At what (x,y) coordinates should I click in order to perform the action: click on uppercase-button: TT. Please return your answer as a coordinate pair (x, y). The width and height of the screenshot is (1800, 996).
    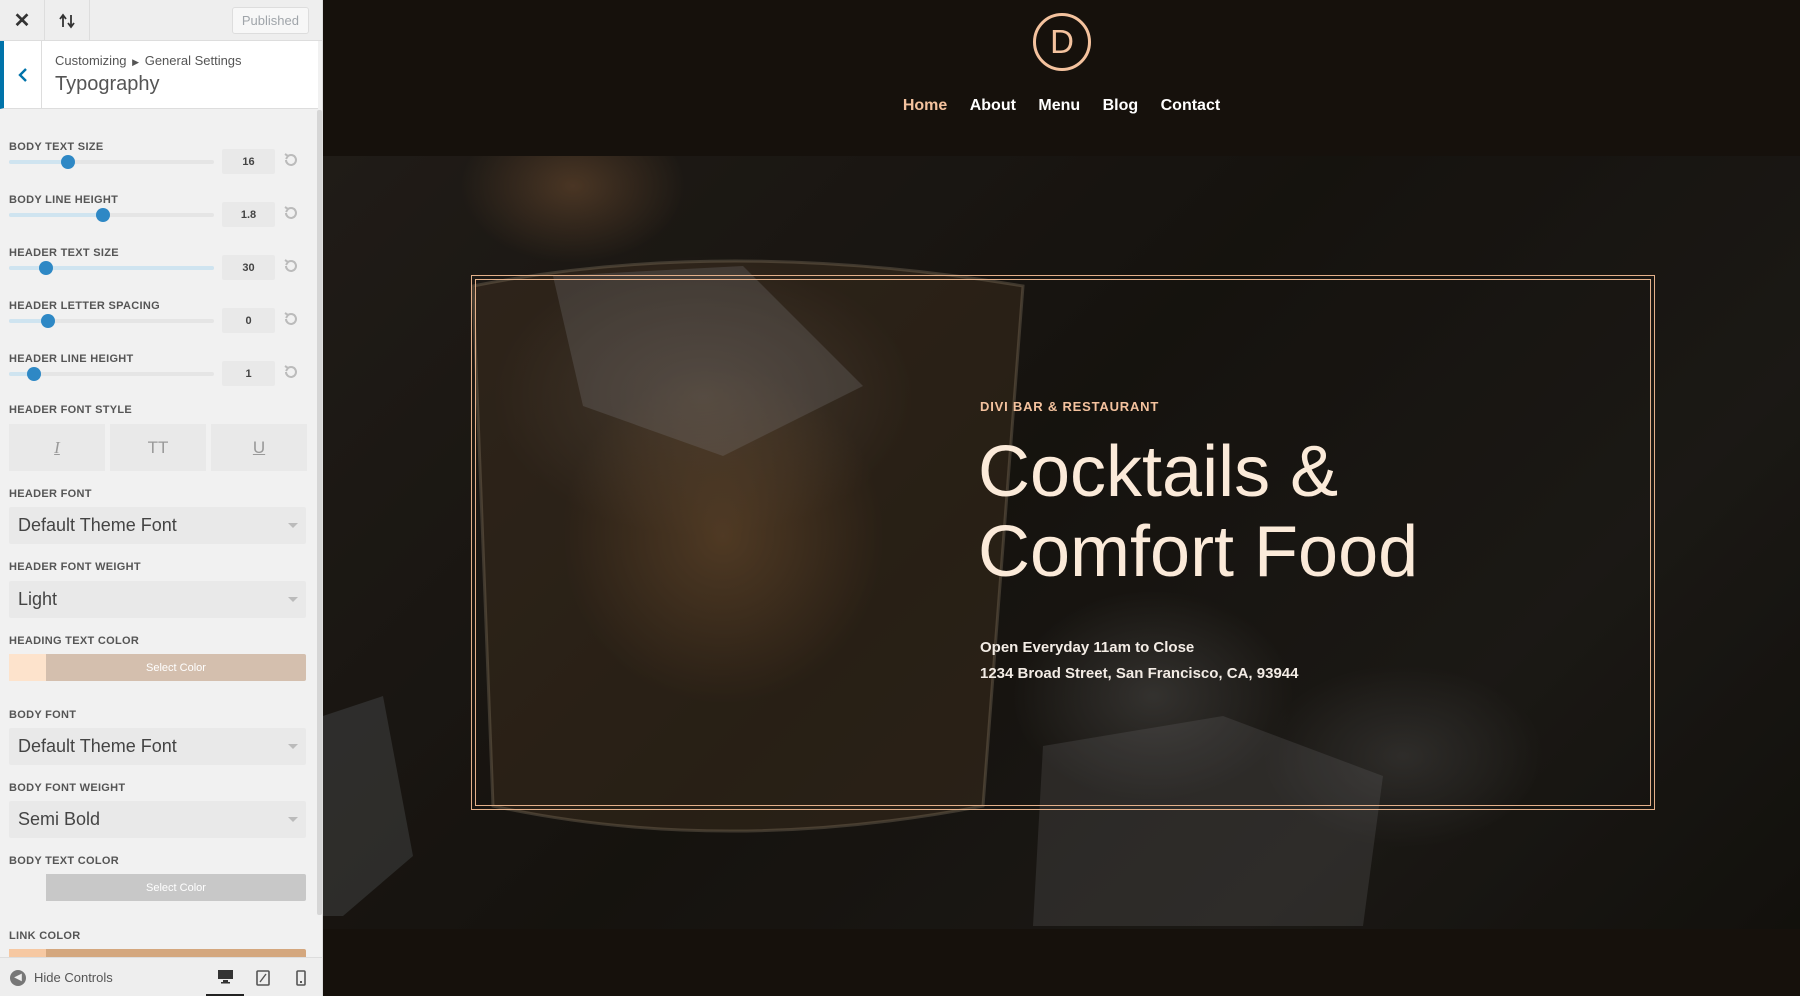
    Looking at the image, I should click on (158, 447).